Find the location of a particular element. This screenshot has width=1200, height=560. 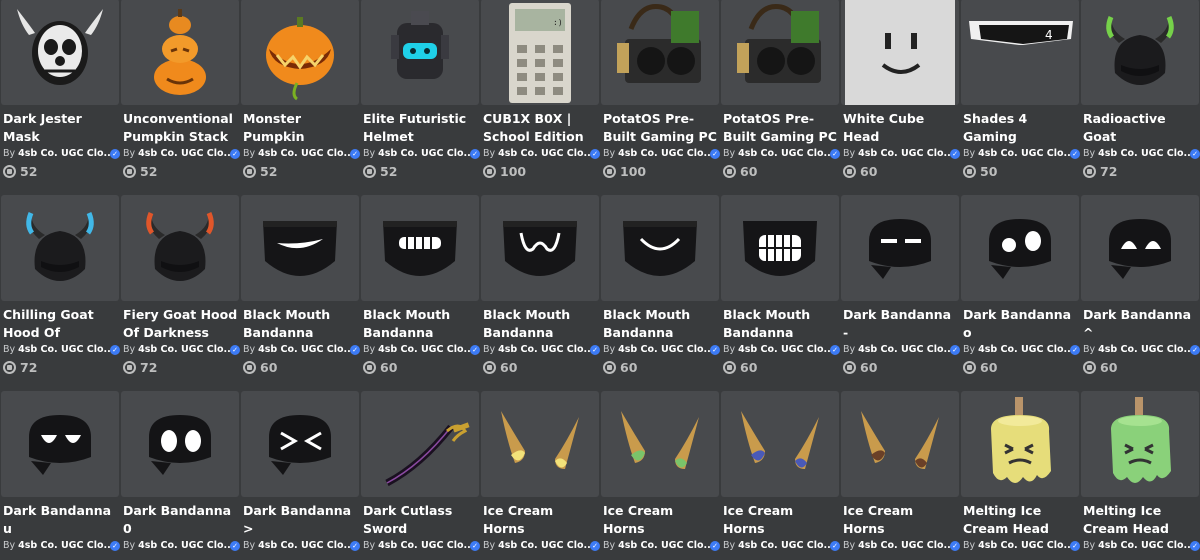

item-name: Dark Bandanna -- Eyes is located at coordinates (901, 324).